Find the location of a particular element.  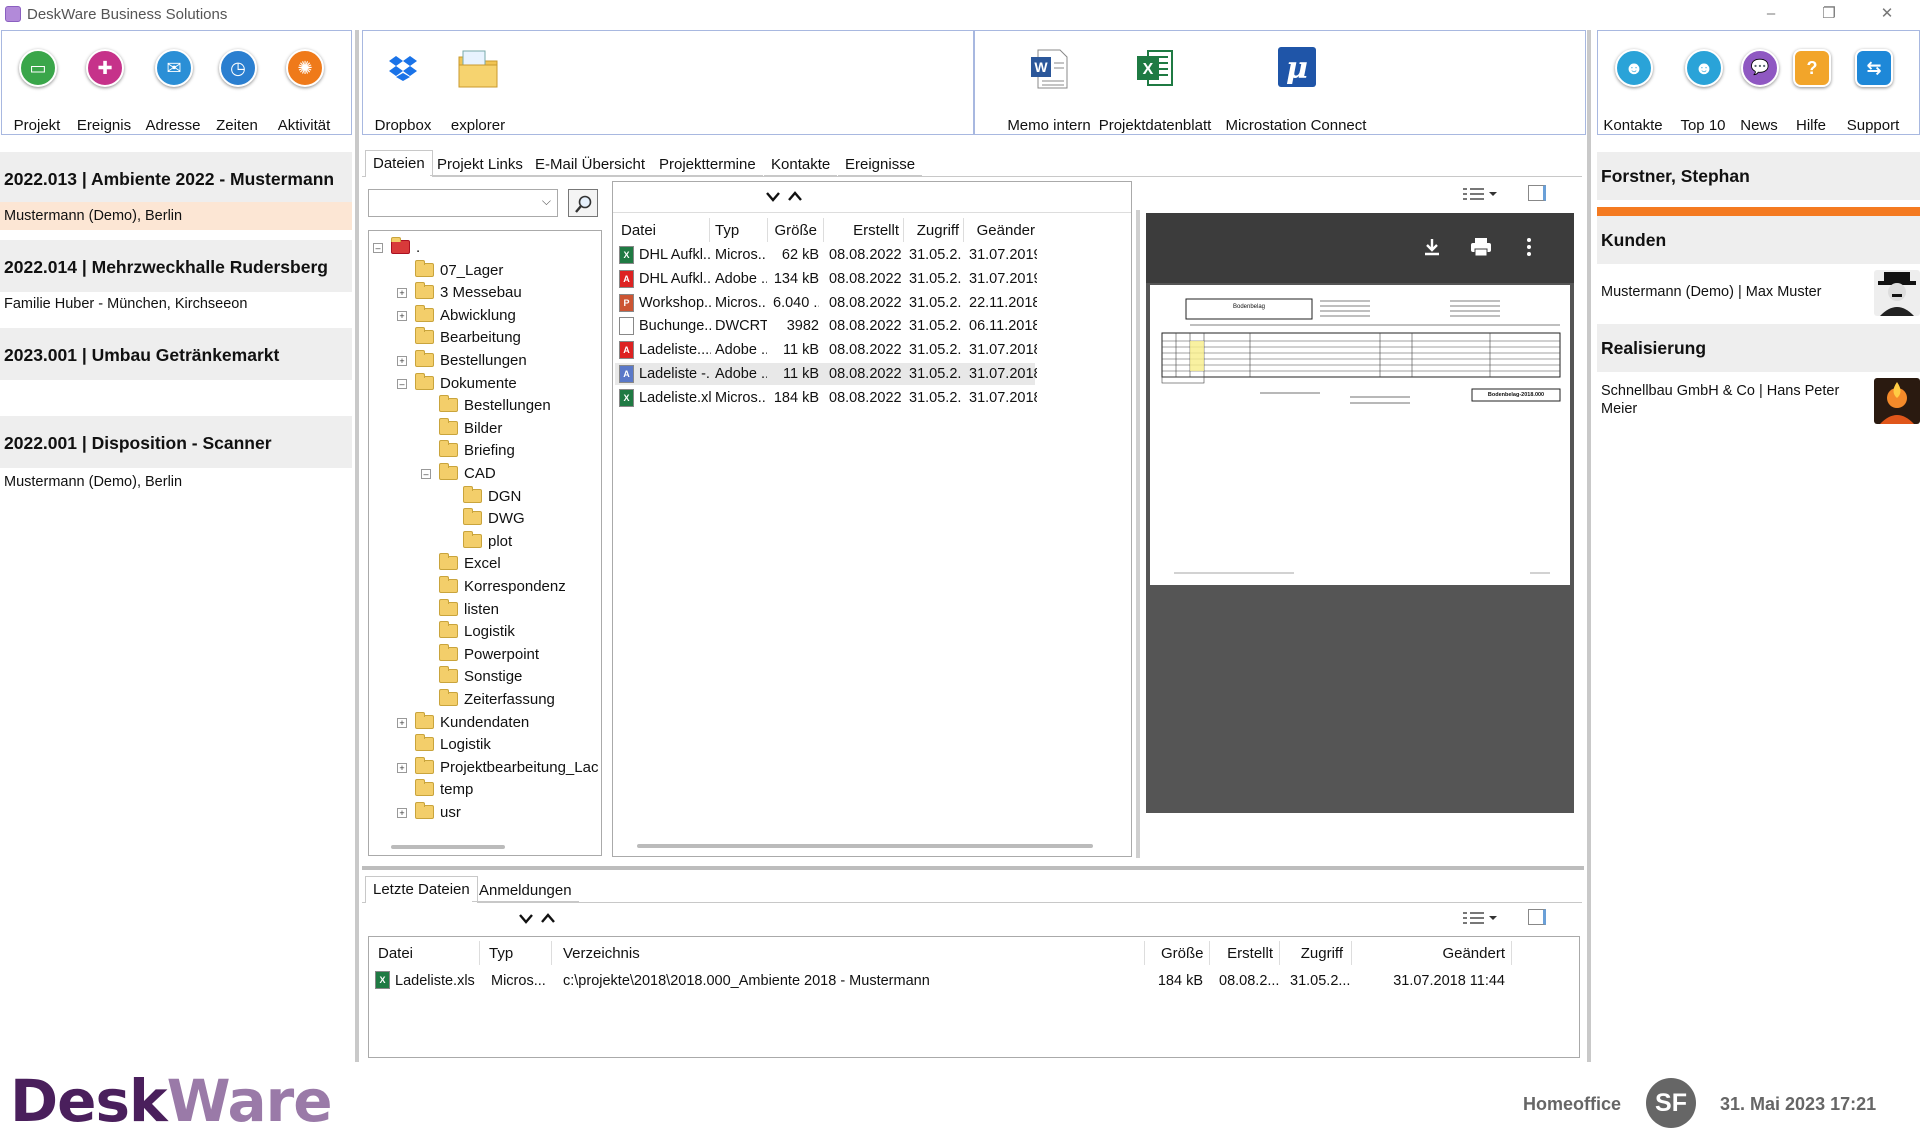

zeiten-button: ◷ Zeiten is located at coordinates (237, 87).